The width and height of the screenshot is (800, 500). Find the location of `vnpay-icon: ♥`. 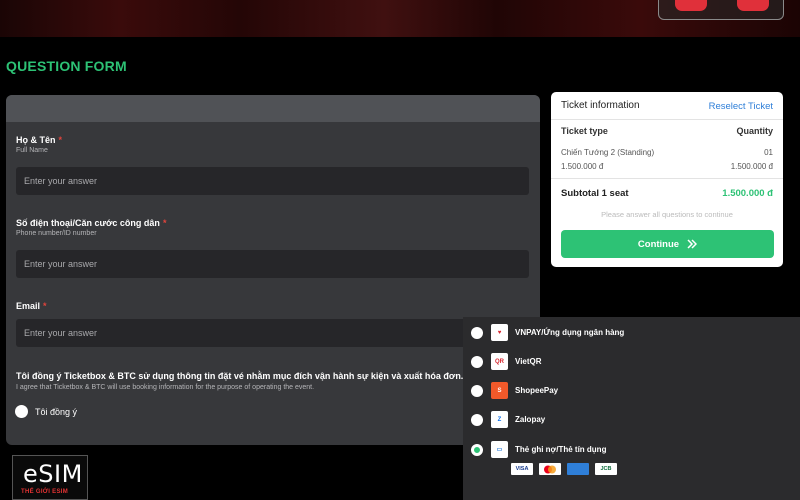

vnpay-icon: ♥ is located at coordinates (499, 332).